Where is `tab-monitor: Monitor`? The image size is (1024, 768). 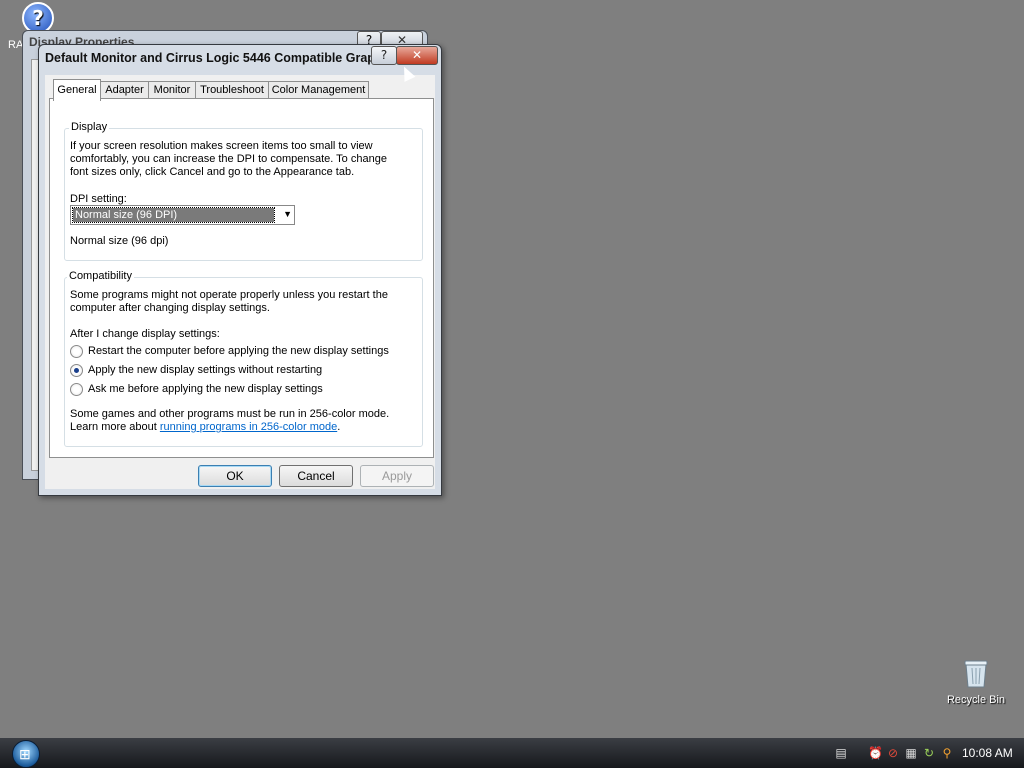 tab-monitor: Monitor is located at coordinates (172, 90).